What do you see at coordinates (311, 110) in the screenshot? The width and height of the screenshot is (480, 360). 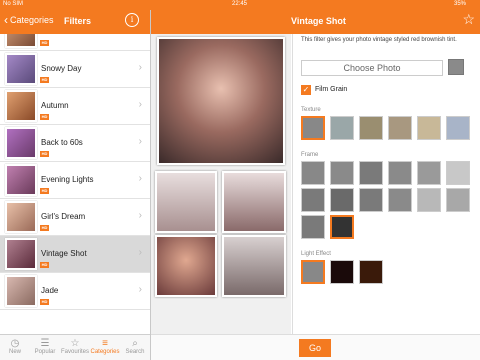 I see `texture-section-label: Texture` at bounding box center [311, 110].